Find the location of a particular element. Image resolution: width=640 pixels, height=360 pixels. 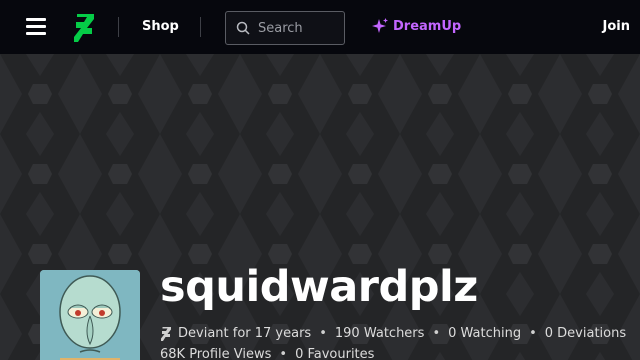

stat-favourites: 0 Favourites is located at coordinates (334, 352).